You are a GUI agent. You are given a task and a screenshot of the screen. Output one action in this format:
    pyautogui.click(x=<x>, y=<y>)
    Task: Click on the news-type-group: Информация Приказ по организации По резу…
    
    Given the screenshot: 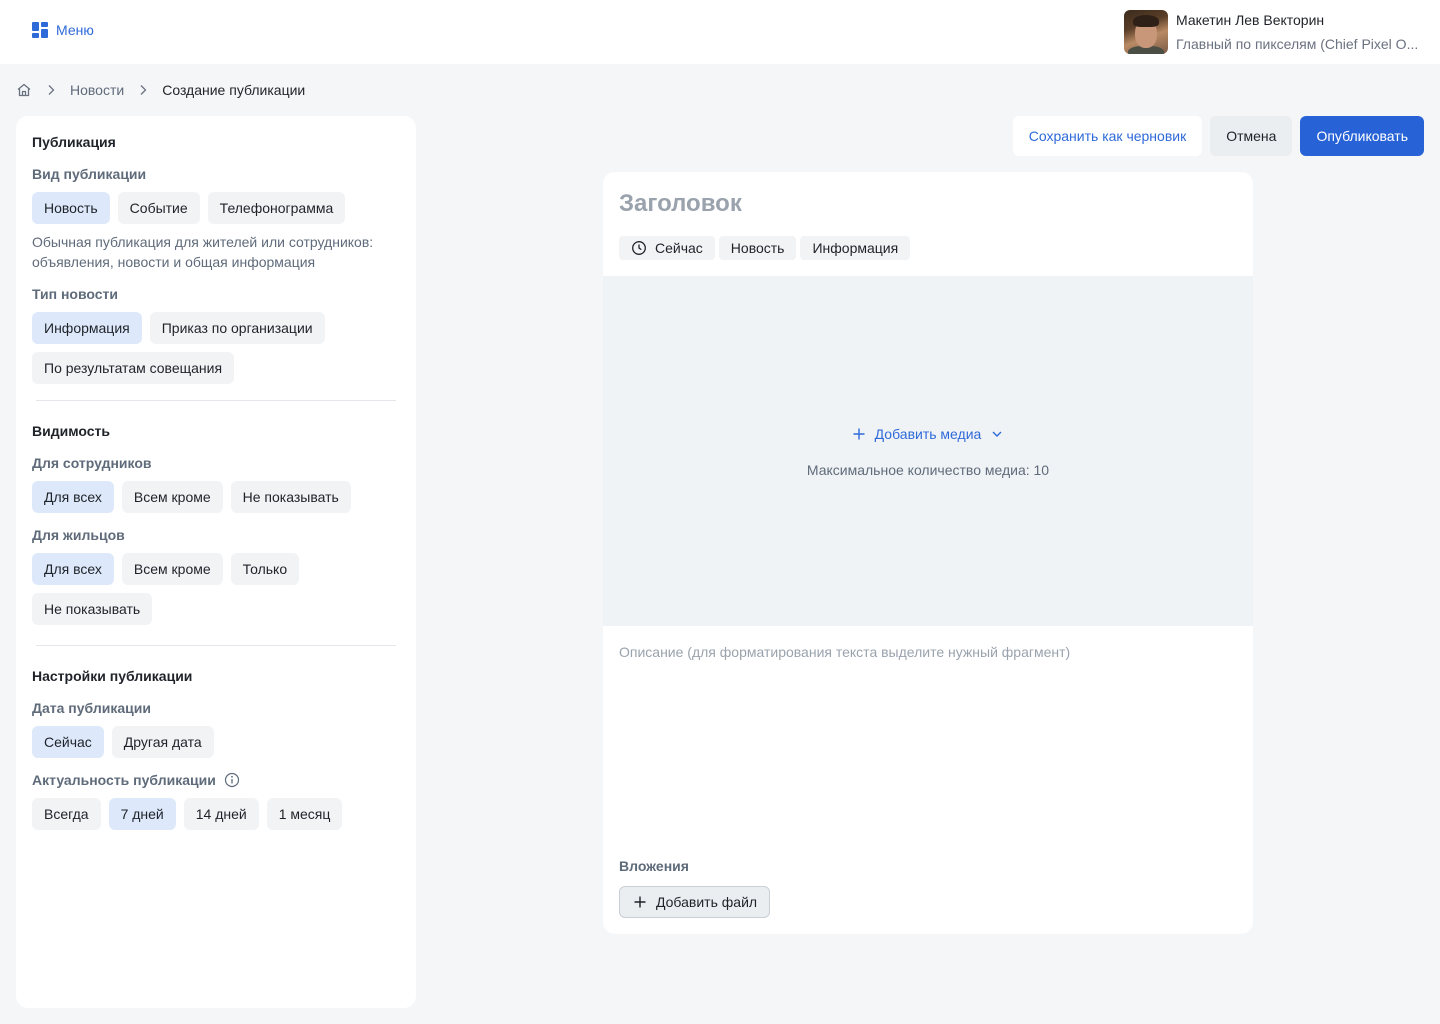 What is the action you would take?
    pyautogui.click(x=216, y=348)
    